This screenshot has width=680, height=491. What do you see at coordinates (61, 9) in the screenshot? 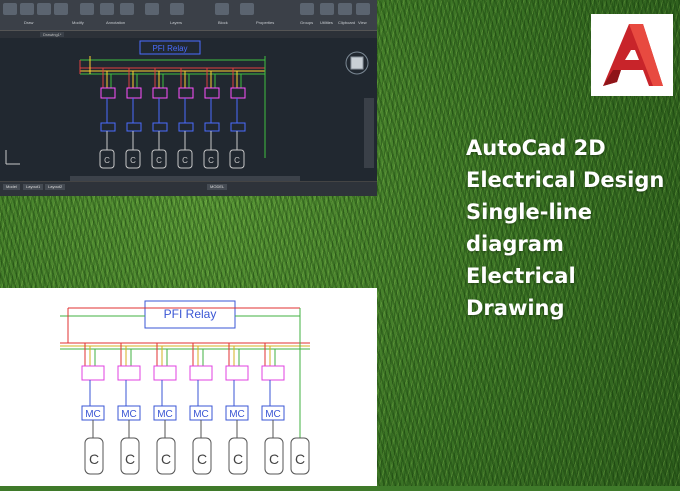
I see `arc-tool-icon` at bounding box center [61, 9].